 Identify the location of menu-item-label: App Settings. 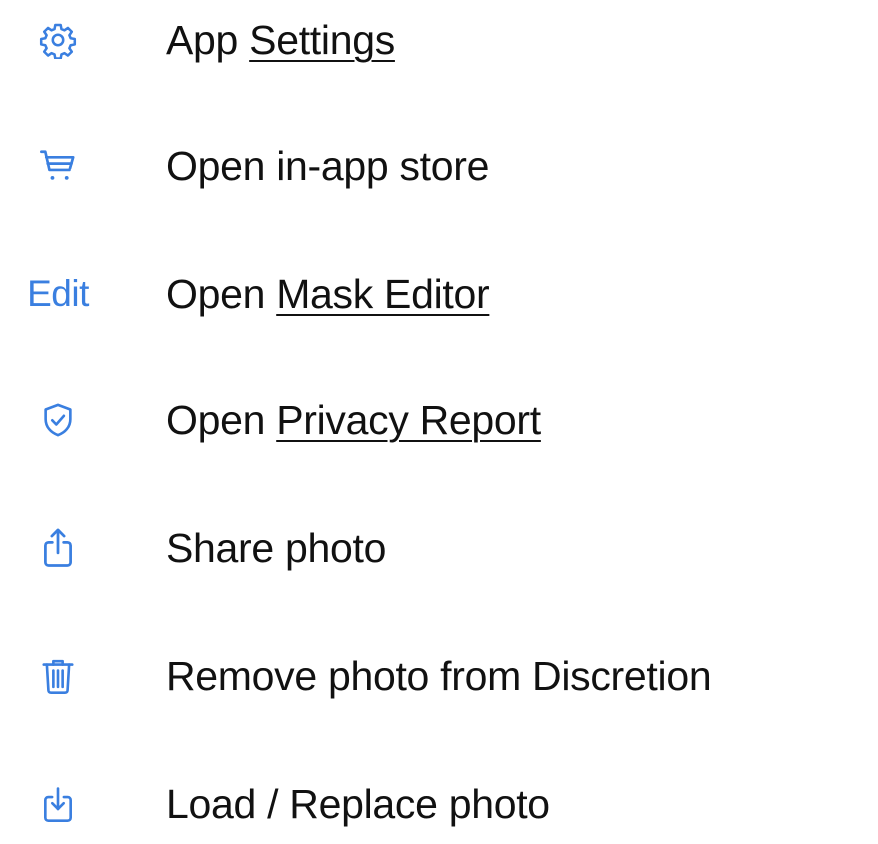
(280, 40).